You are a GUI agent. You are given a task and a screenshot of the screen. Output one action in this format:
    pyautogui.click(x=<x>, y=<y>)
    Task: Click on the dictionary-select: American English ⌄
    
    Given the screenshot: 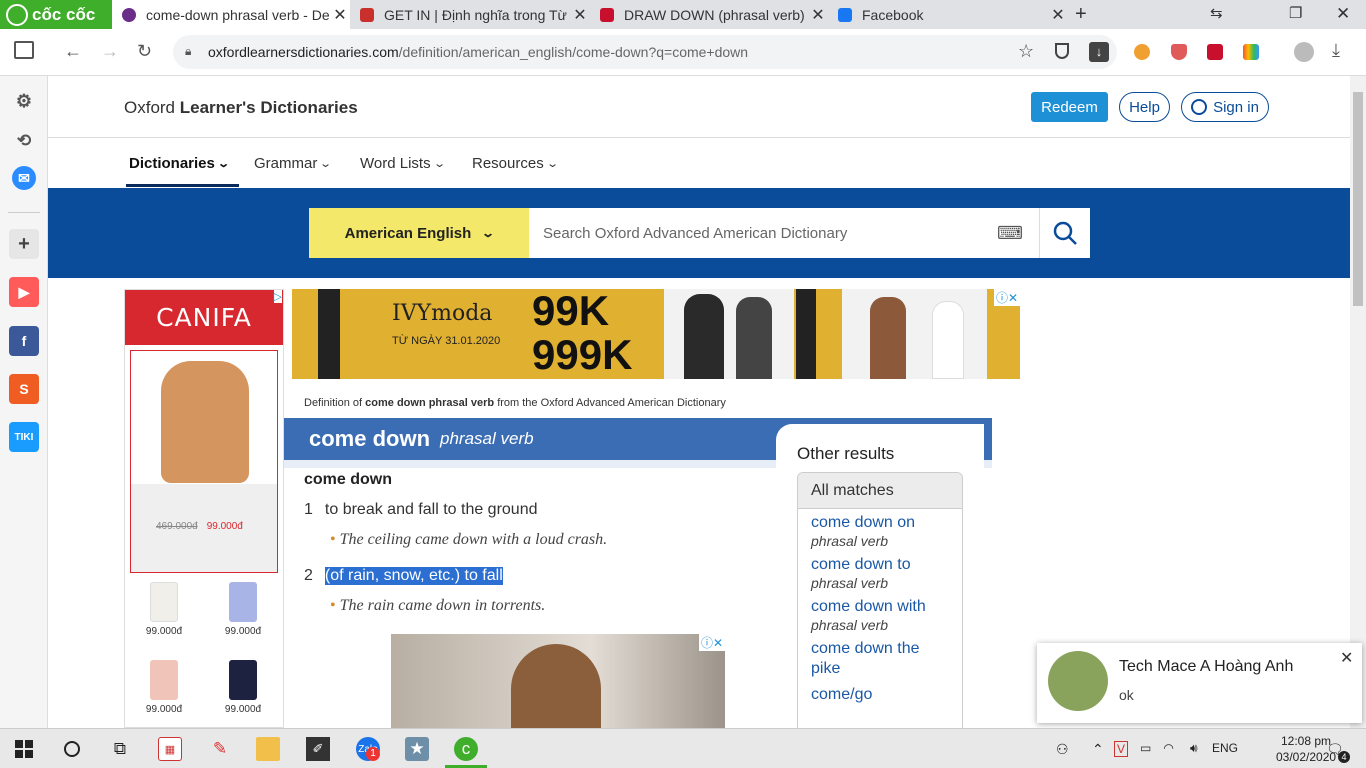 What is the action you would take?
    pyautogui.click(x=419, y=233)
    